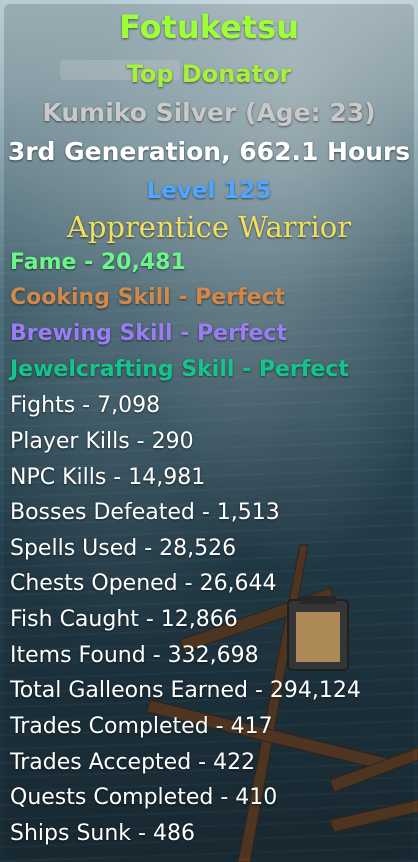 This screenshot has height=862, width=418. What do you see at coordinates (108, 477) in the screenshot?
I see `stat-npc-kills: NPC Kills - 14,981` at bounding box center [108, 477].